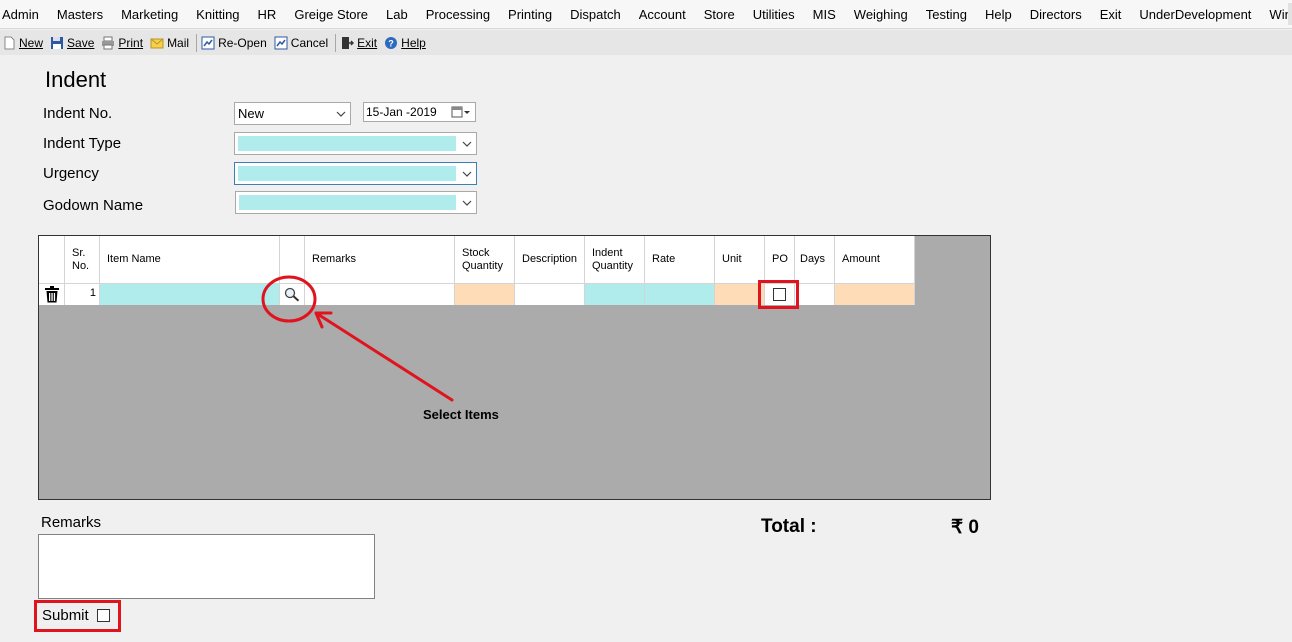 This screenshot has height=642, width=1292. I want to click on help-label: Help, so click(413, 42).